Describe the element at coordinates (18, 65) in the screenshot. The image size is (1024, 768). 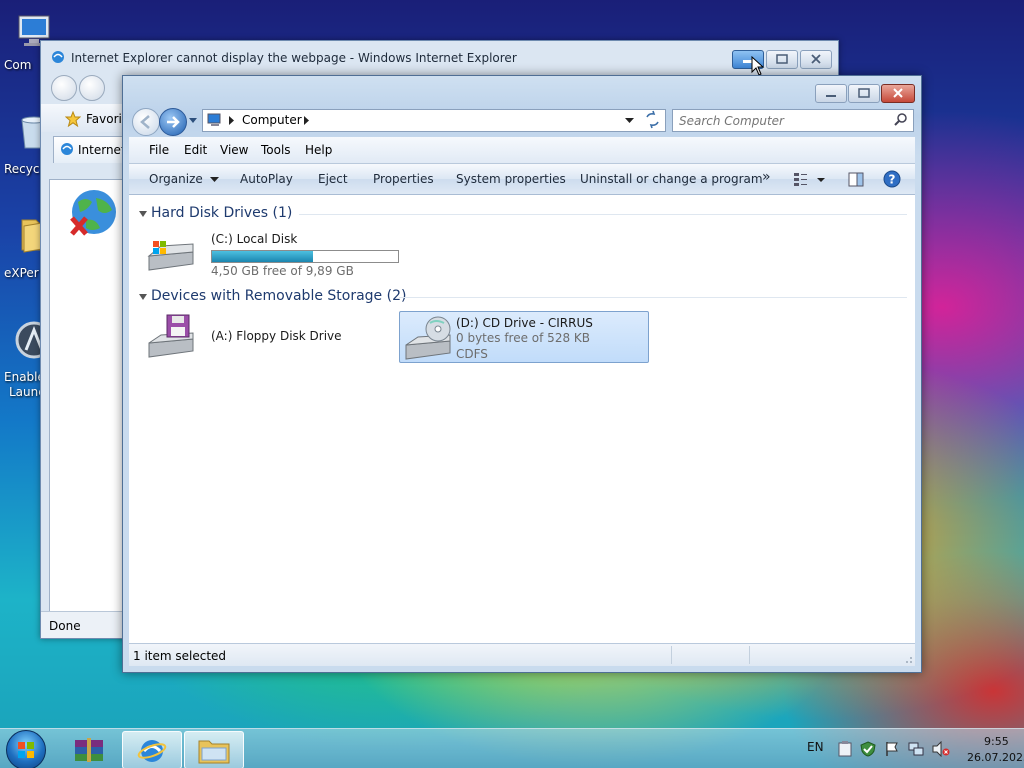
I see `desktop-icon-label: Com` at that location.